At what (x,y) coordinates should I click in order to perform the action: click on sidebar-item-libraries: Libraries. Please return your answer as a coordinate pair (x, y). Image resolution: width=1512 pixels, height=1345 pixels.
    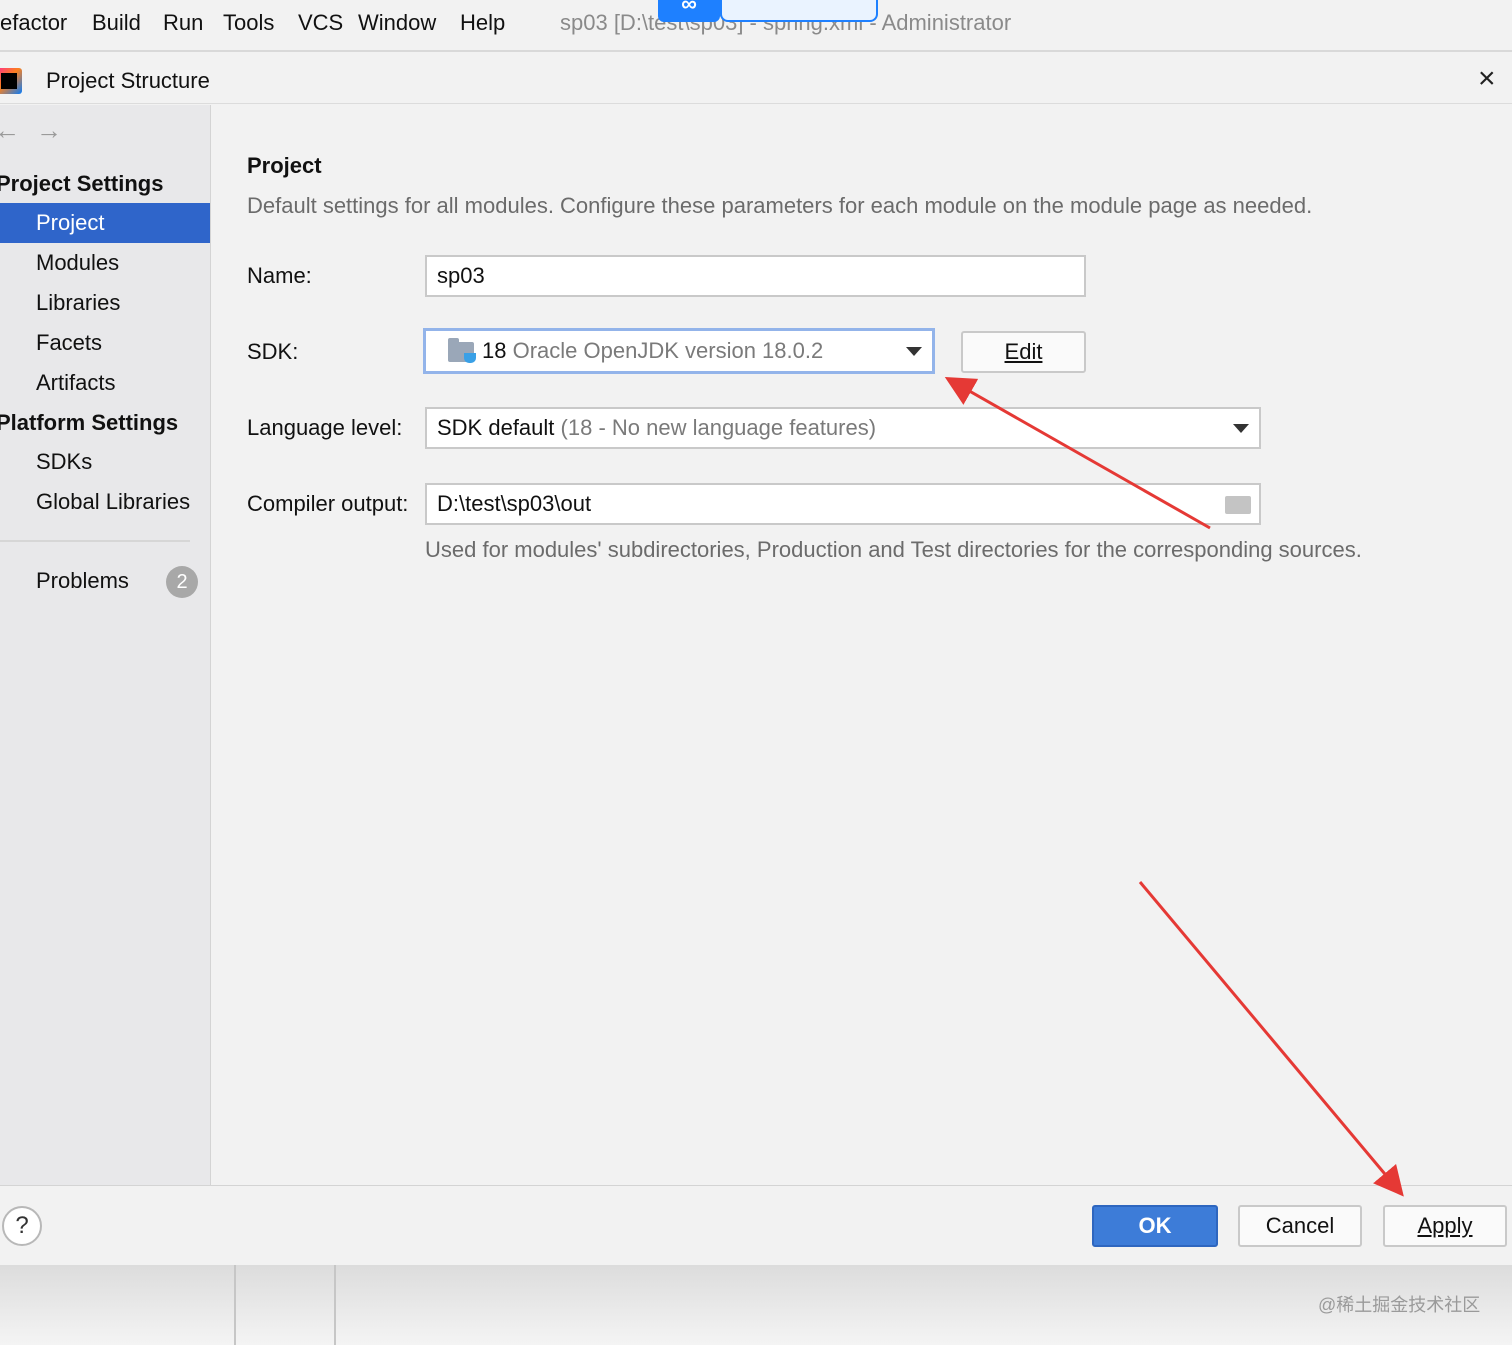
    Looking at the image, I should click on (105, 303).